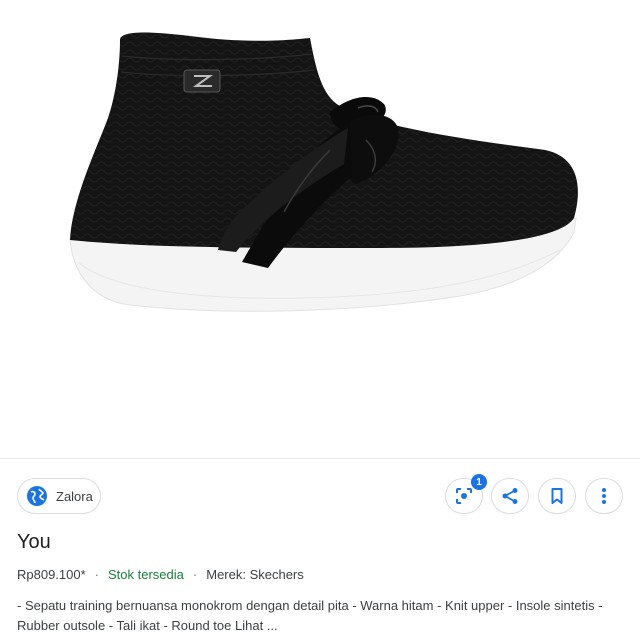 The height and width of the screenshot is (640, 640). Describe the element at coordinates (255, 574) in the screenshot. I see `brand: Merek: Skechers` at that location.